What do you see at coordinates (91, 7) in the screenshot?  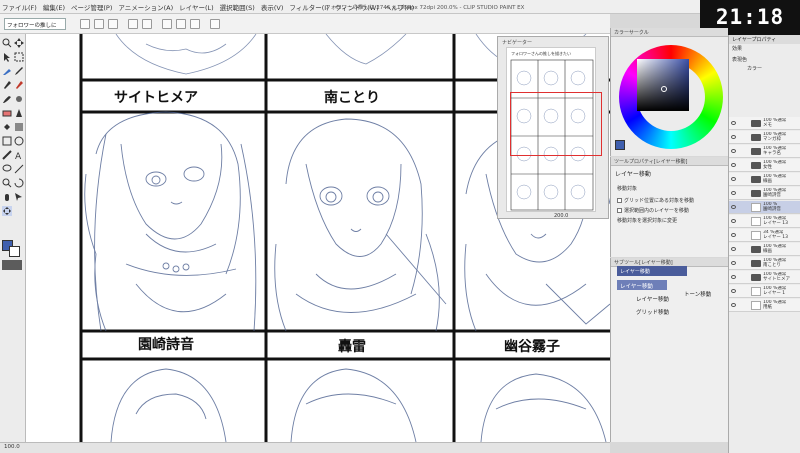 I see `menu-page: ページ管理(P)` at bounding box center [91, 7].